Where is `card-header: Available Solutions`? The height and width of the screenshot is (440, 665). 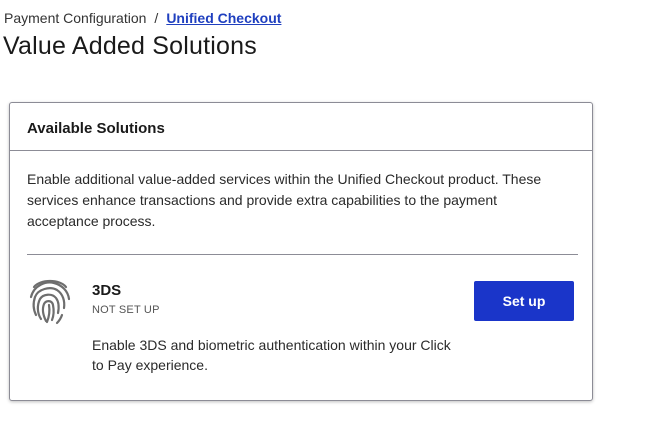
card-header: Available Solutions is located at coordinates (301, 127).